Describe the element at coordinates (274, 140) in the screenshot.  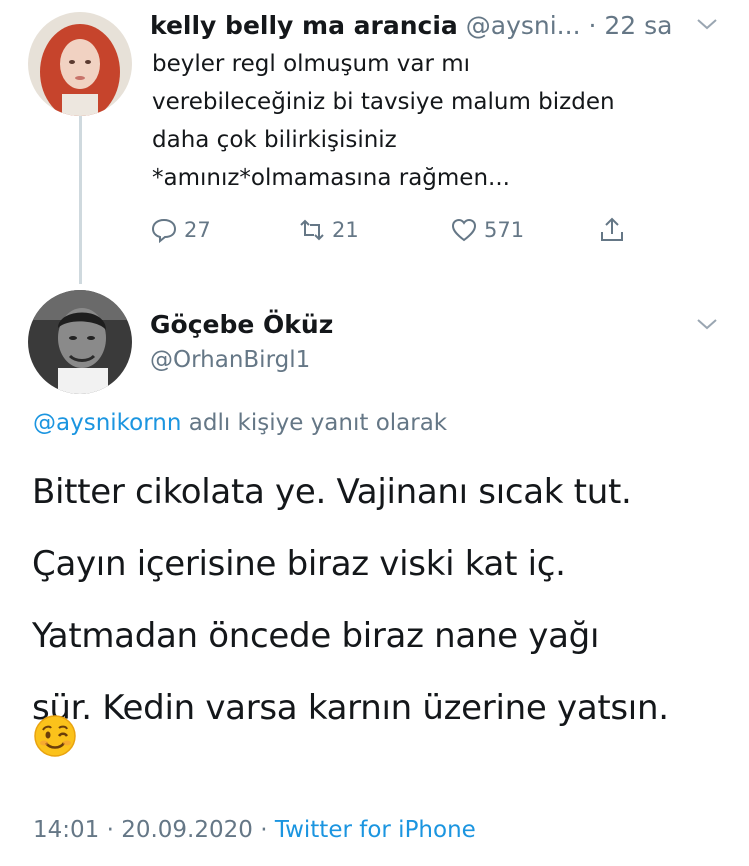
I see `parent-text-line: daha çok bilirkişisiniz` at that location.